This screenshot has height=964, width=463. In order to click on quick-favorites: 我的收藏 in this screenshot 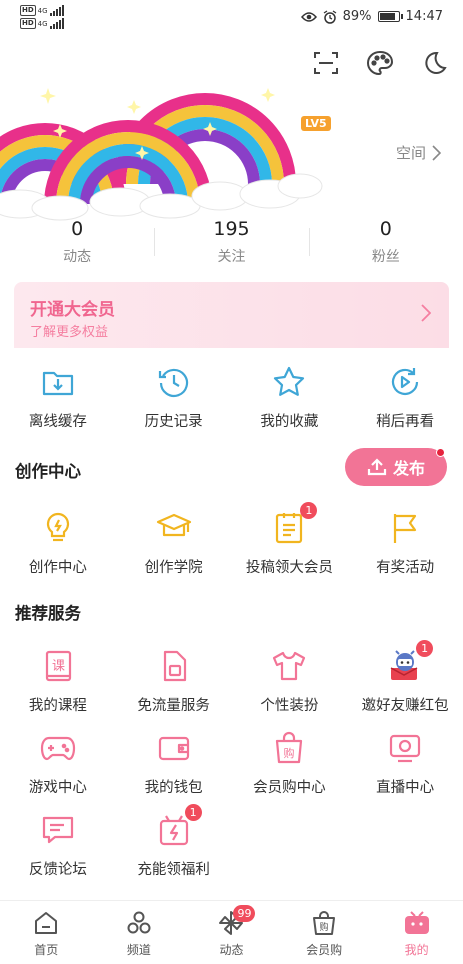, I will do `click(290, 397)`.